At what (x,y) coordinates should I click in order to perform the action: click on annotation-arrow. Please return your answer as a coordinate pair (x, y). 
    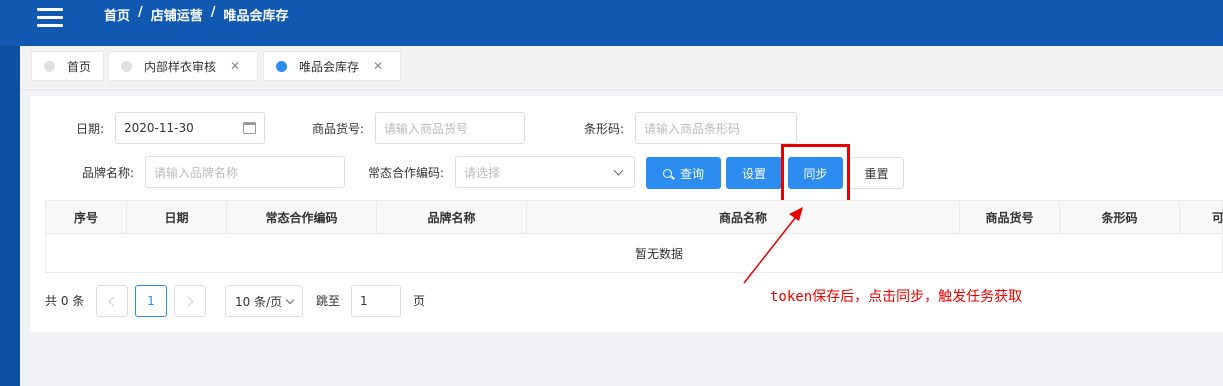
    Looking at the image, I should click on (773, 245).